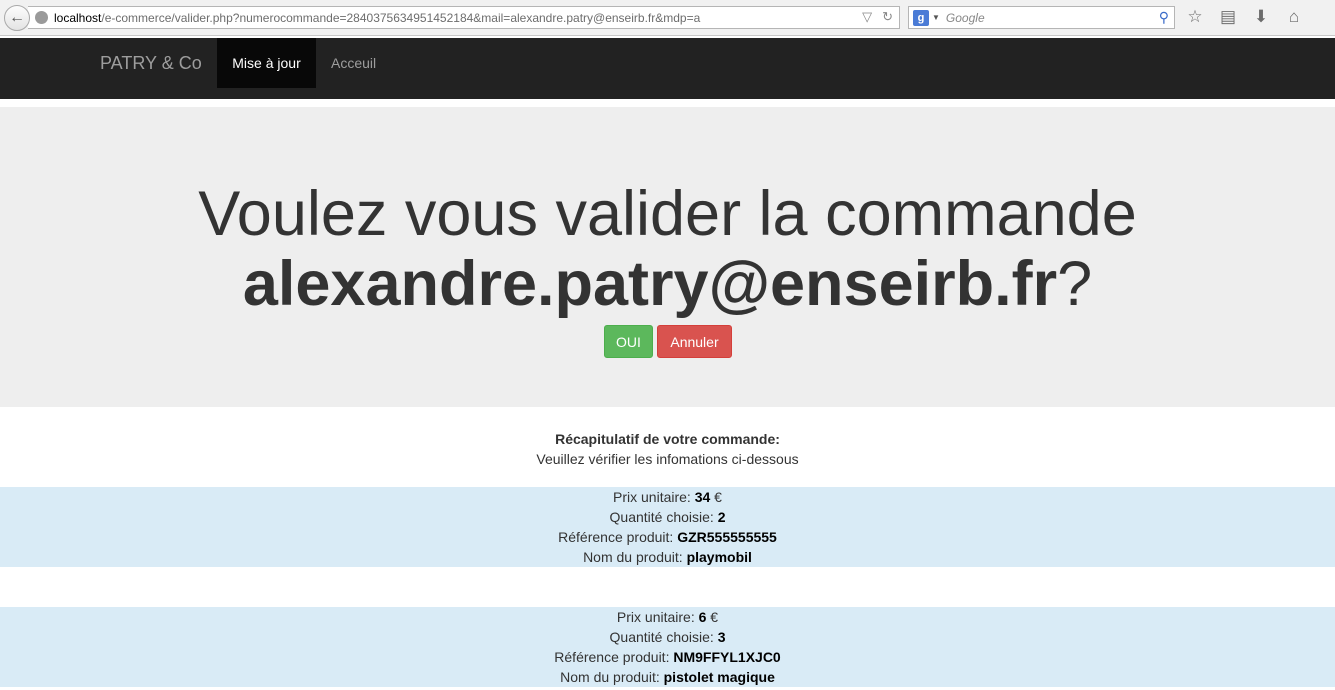 The height and width of the screenshot is (690, 1335). What do you see at coordinates (1164, 17) in the screenshot?
I see `search-icon: ⚲` at bounding box center [1164, 17].